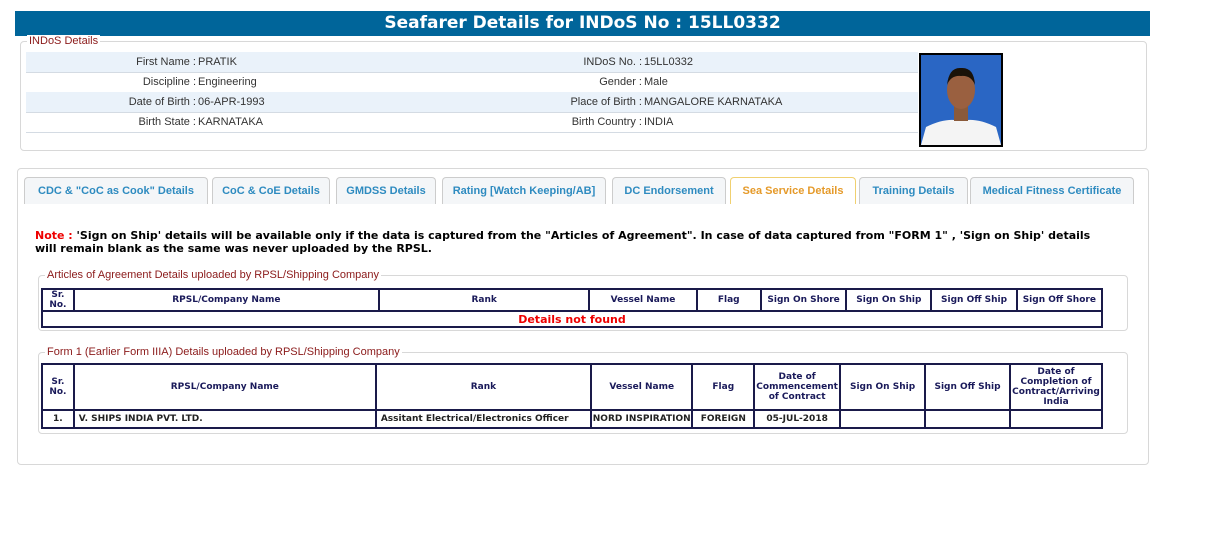  I want to click on value: MANGALORE KARNATAKA, so click(713, 102).